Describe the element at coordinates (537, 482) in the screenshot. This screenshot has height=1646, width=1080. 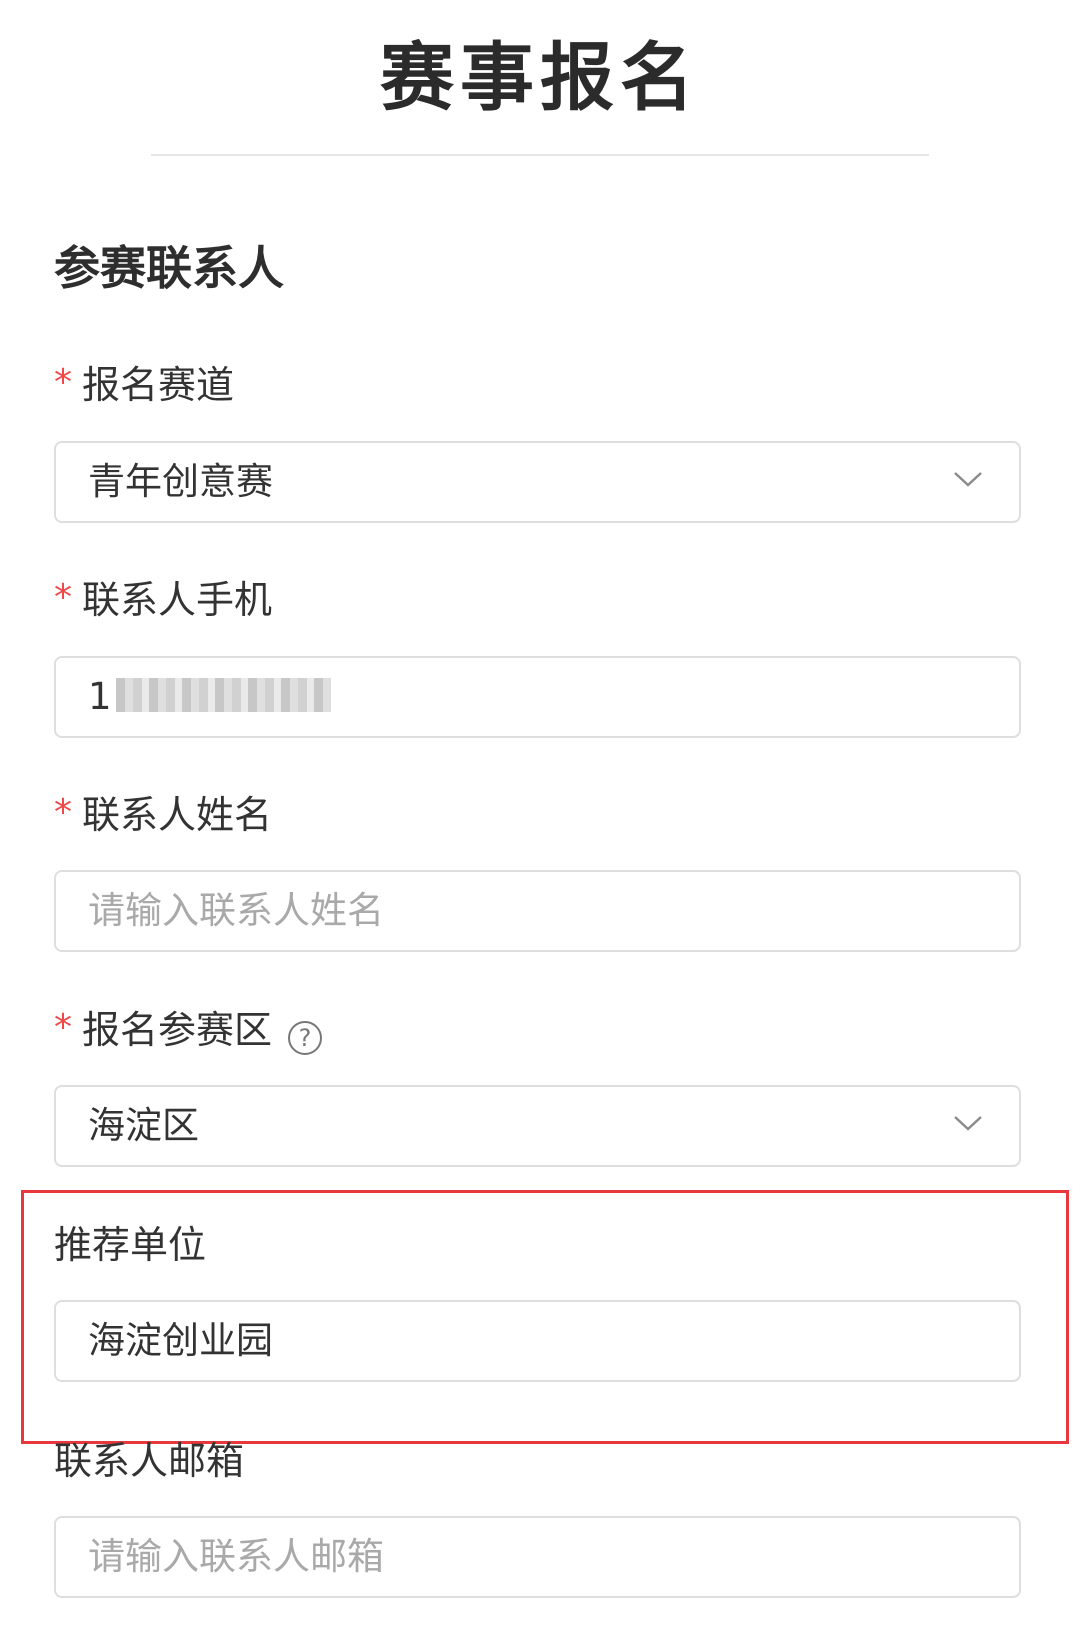
I see `track-select: 青年创意赛` at that location.